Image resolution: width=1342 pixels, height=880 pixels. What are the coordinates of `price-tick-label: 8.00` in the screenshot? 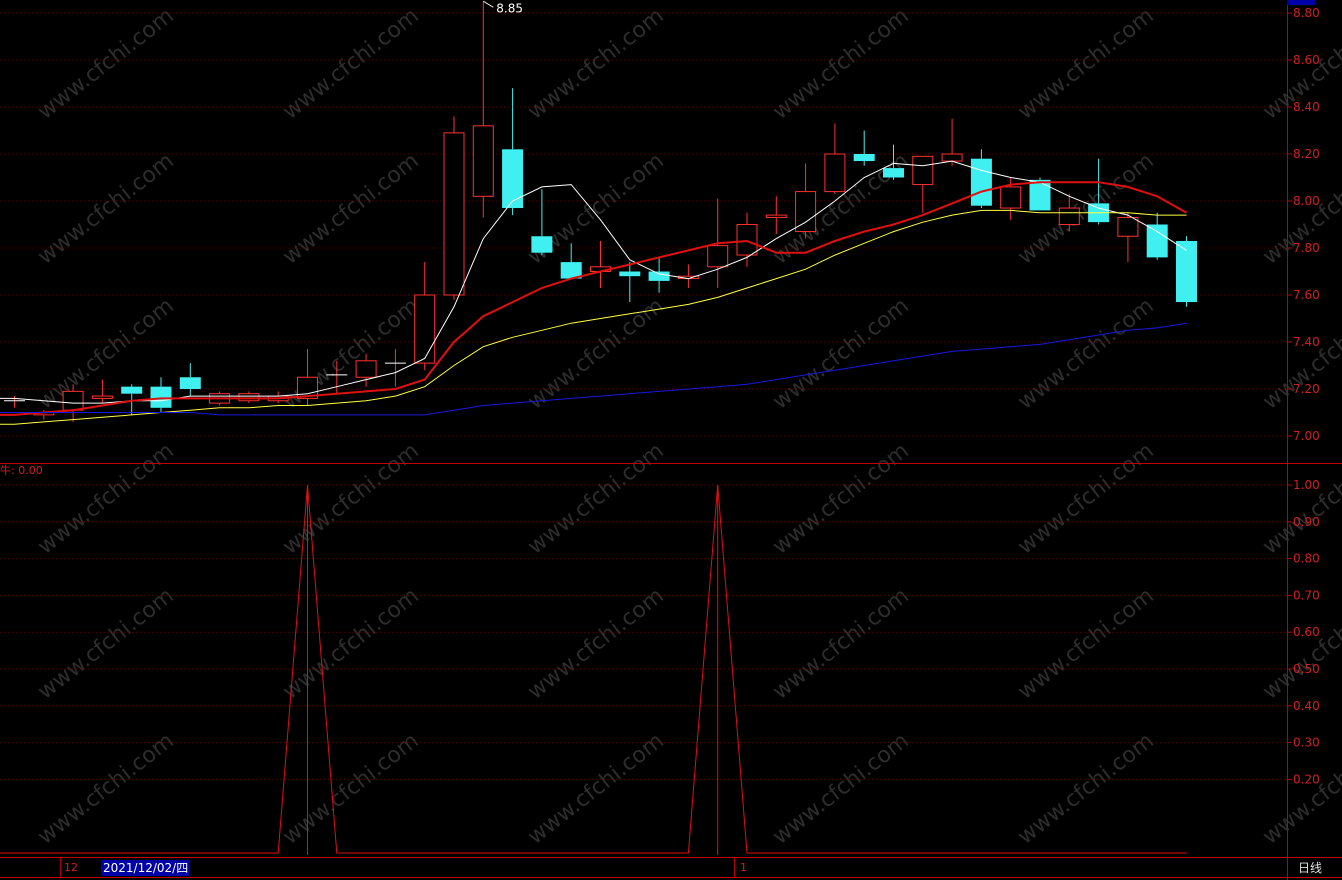 It's located at (1306, 201).